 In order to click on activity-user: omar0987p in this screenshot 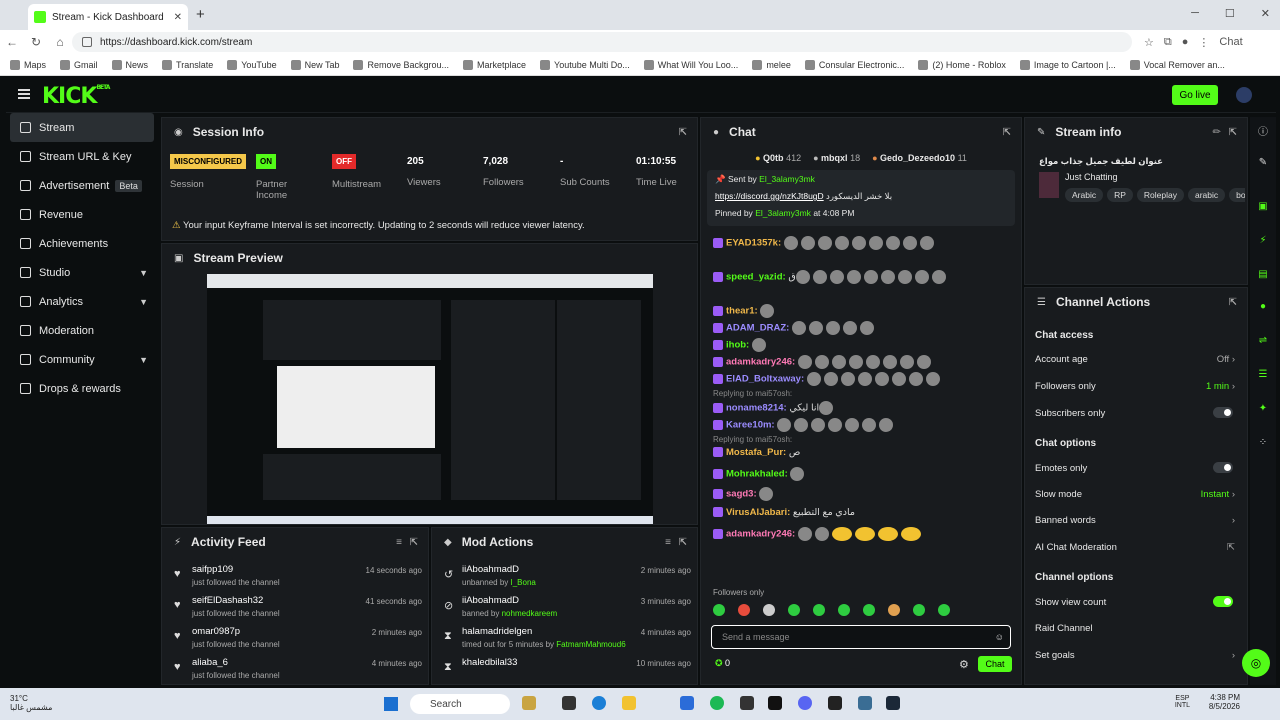, I will do `click(216, 631)`.